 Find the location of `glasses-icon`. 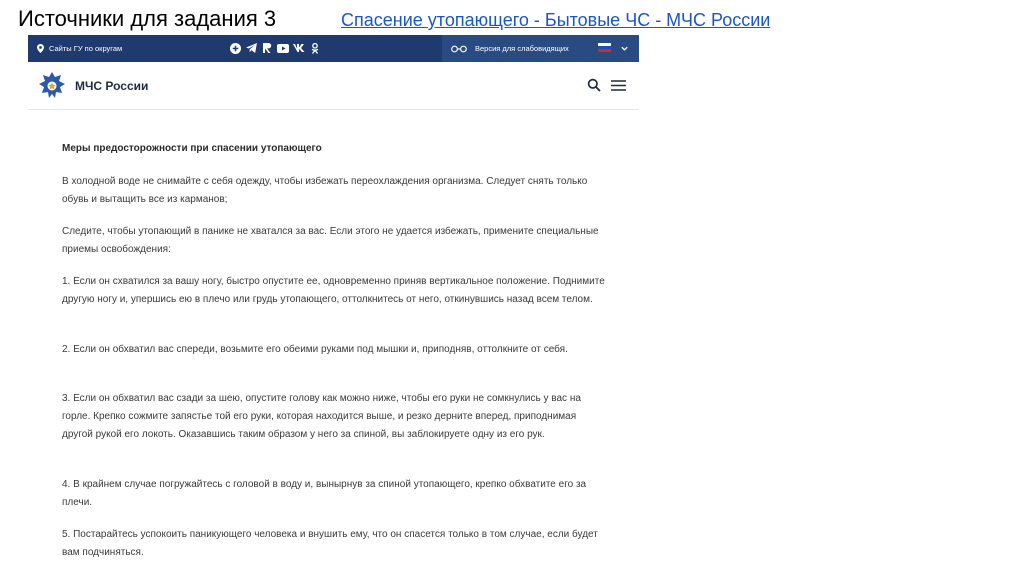

glasses-icon is located at coordinates (459, 49).